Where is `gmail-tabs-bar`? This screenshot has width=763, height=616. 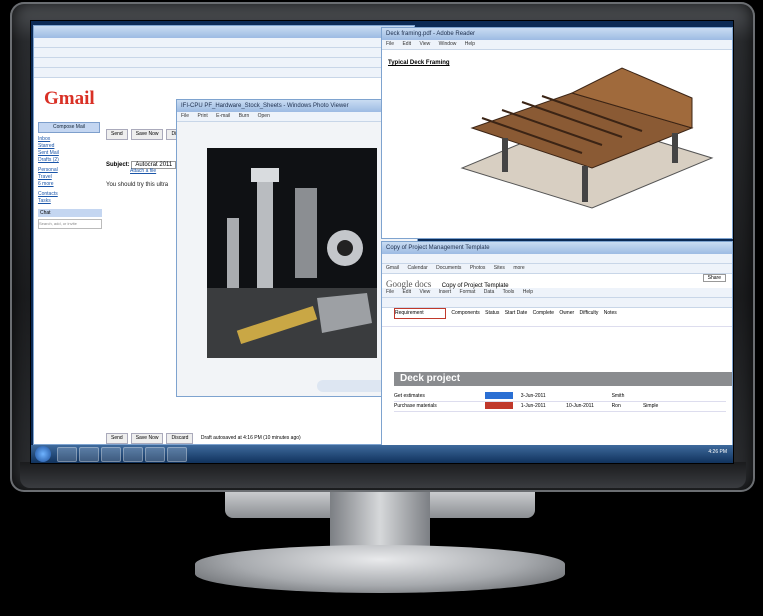
gmail-tabs-bar is located at coordinates (224, 63).